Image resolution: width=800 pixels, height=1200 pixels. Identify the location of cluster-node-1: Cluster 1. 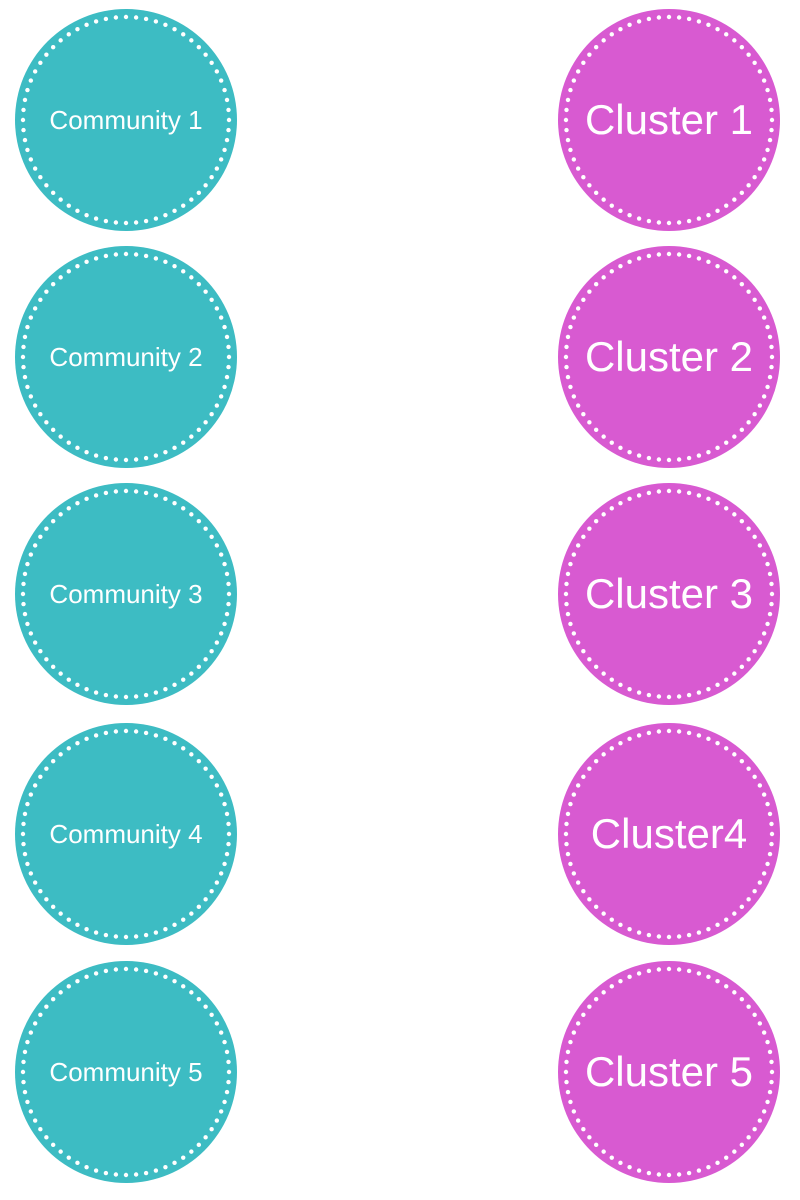
(669, 120).